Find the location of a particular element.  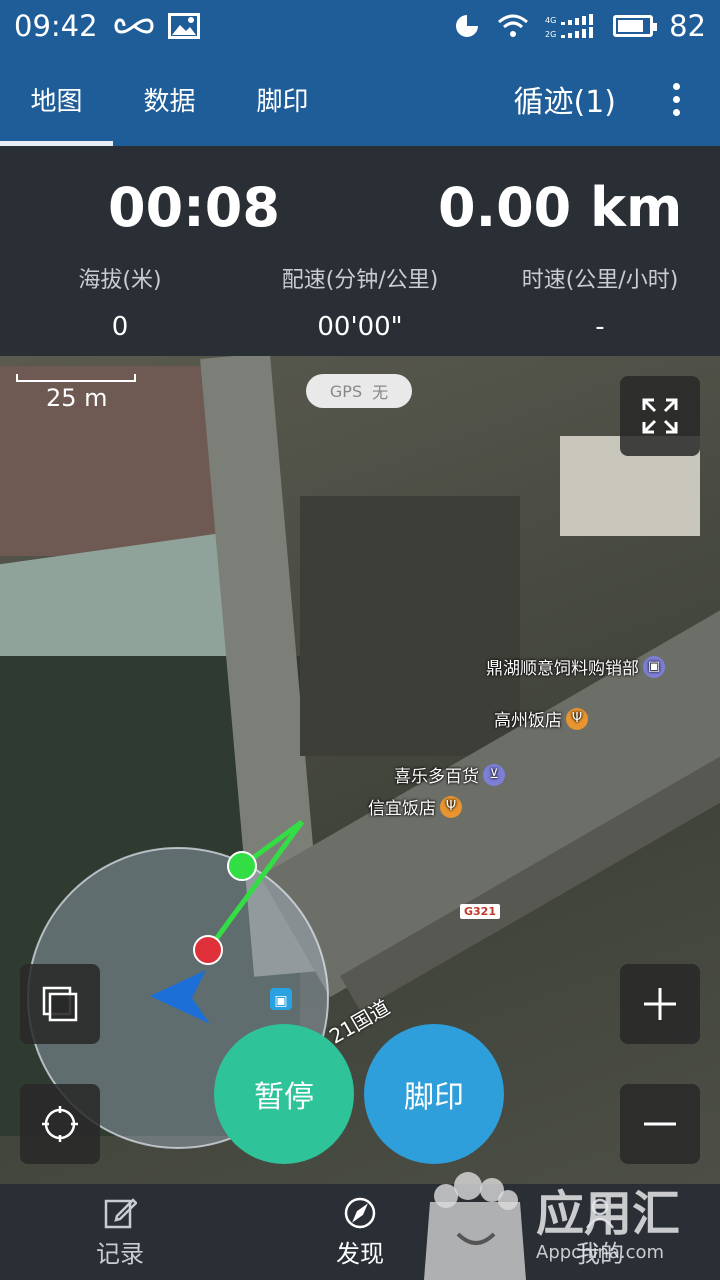

edit-icon is located at coordinates (120, 1212).